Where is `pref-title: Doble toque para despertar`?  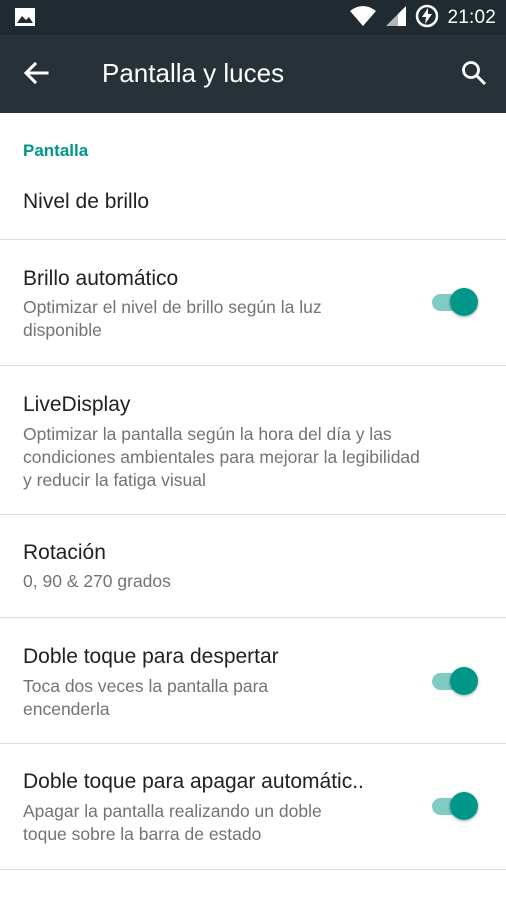
pref-title: Doble toque para despertar is located at coordinates (151, 656).